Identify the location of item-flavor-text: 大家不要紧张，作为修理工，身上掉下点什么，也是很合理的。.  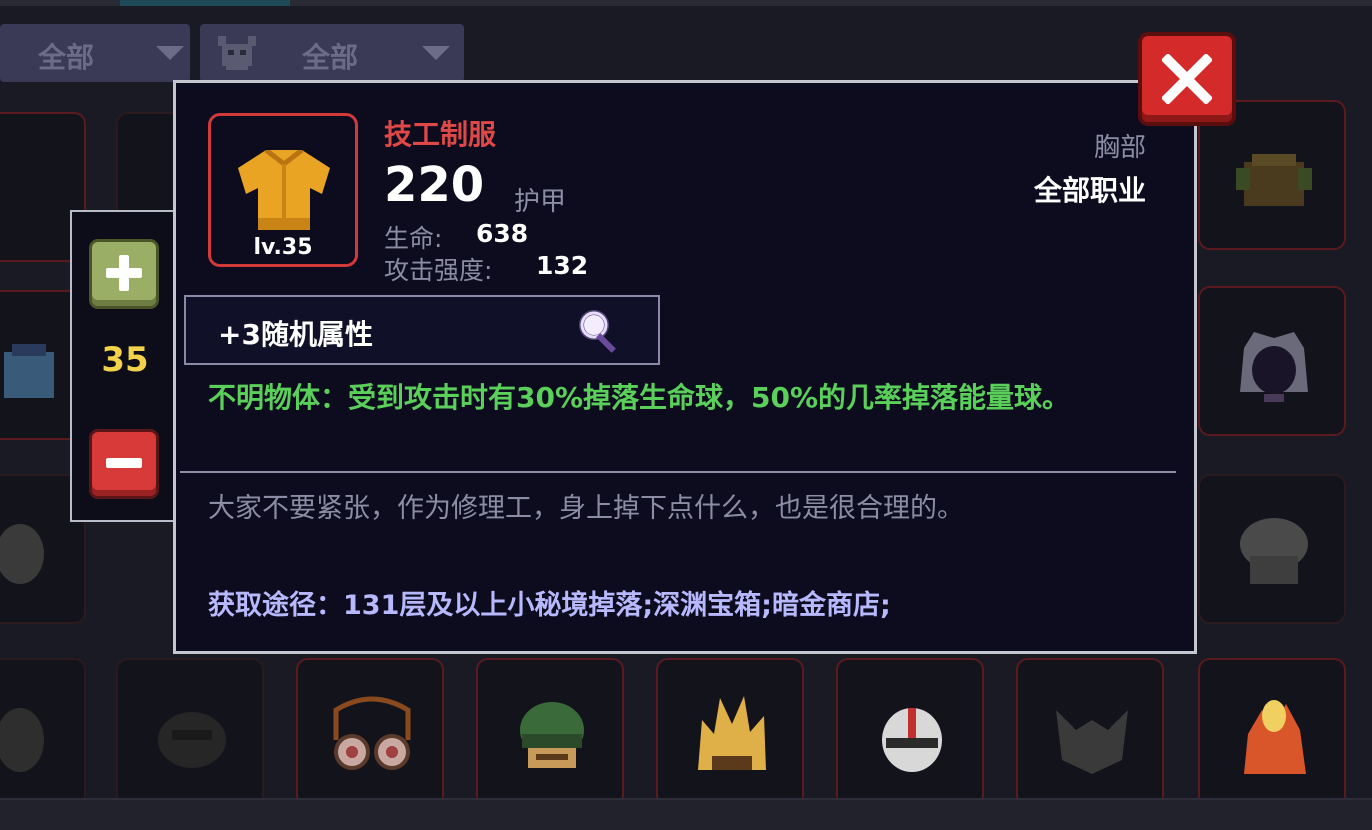
(586, 508).